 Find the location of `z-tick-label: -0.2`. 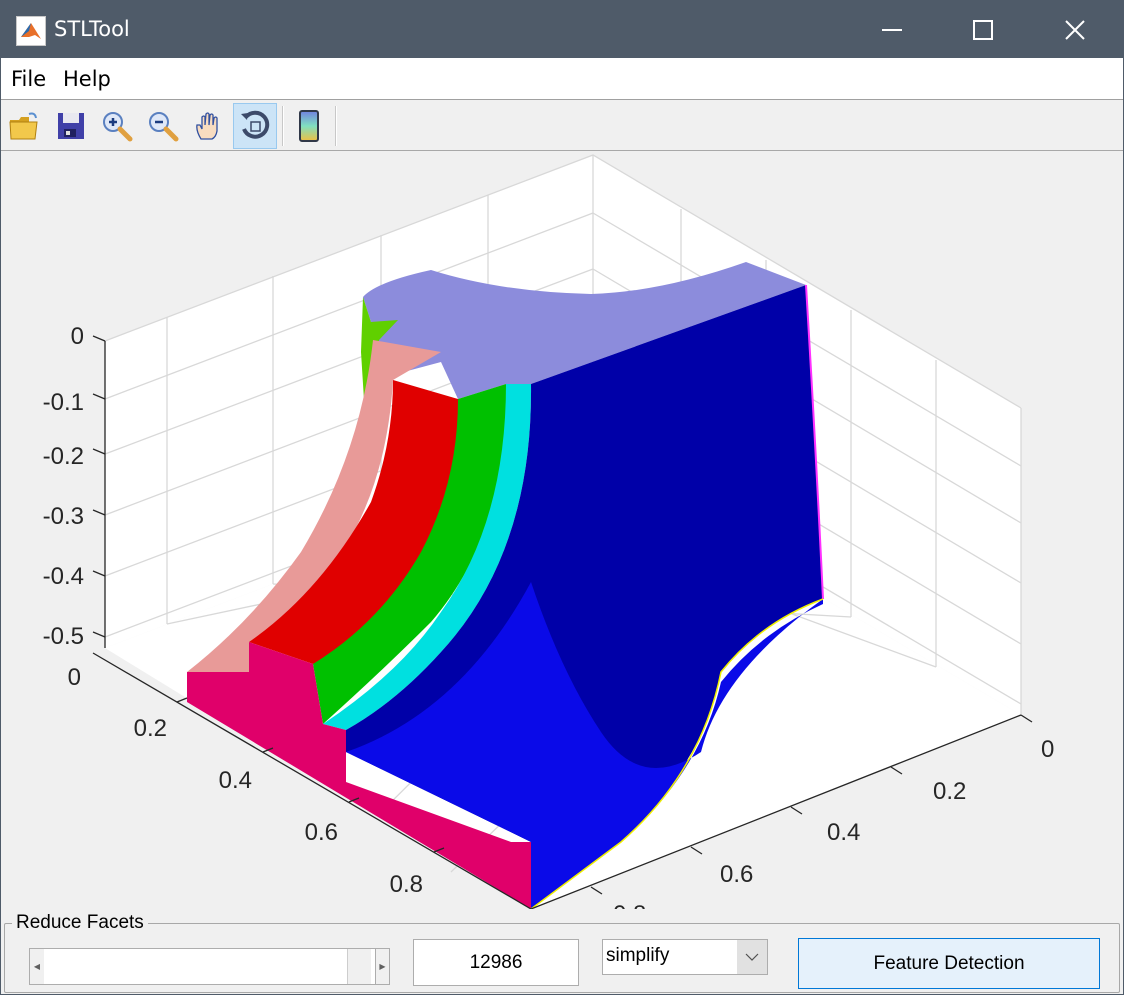

z-tick-label: -0.2 is located at coordinates (63, 456).